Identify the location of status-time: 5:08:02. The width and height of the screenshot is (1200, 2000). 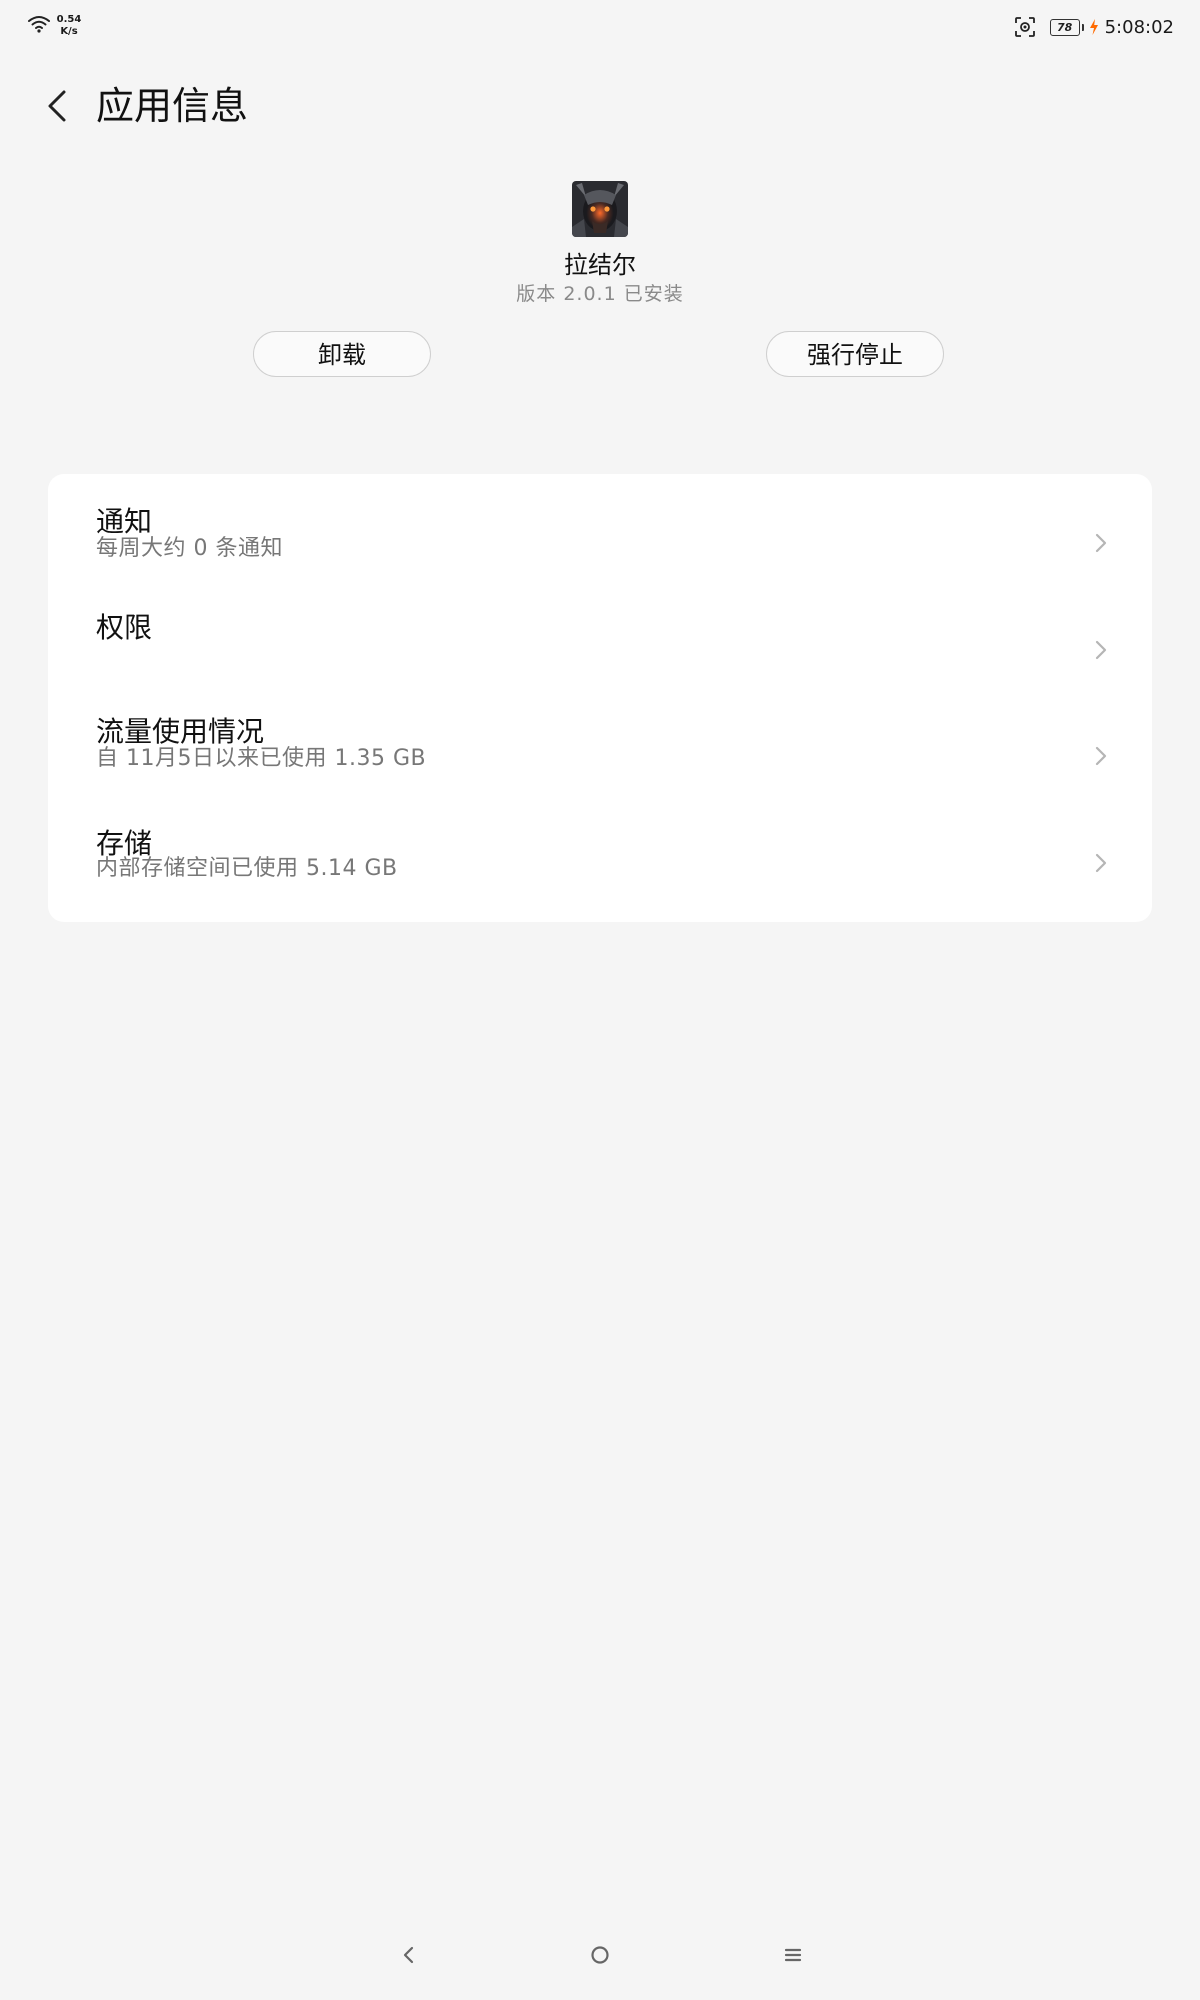
(1139, 27).